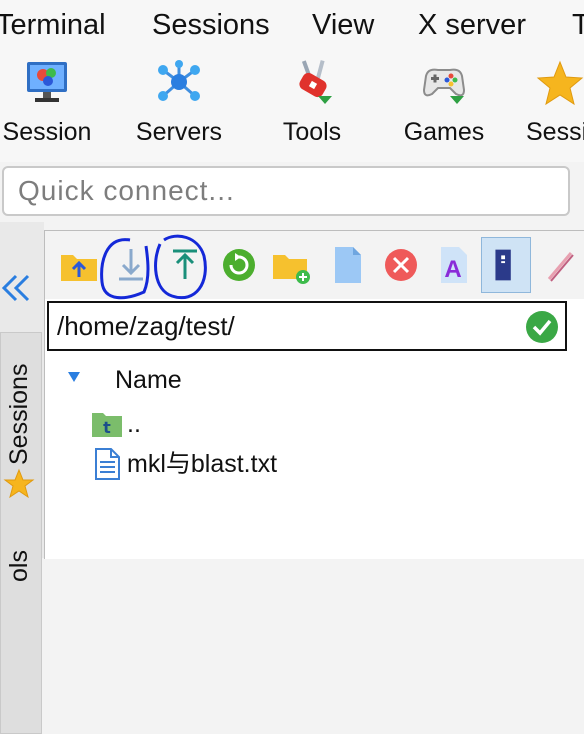  I want to click on menu-x-server: X server, so click(472, 25).